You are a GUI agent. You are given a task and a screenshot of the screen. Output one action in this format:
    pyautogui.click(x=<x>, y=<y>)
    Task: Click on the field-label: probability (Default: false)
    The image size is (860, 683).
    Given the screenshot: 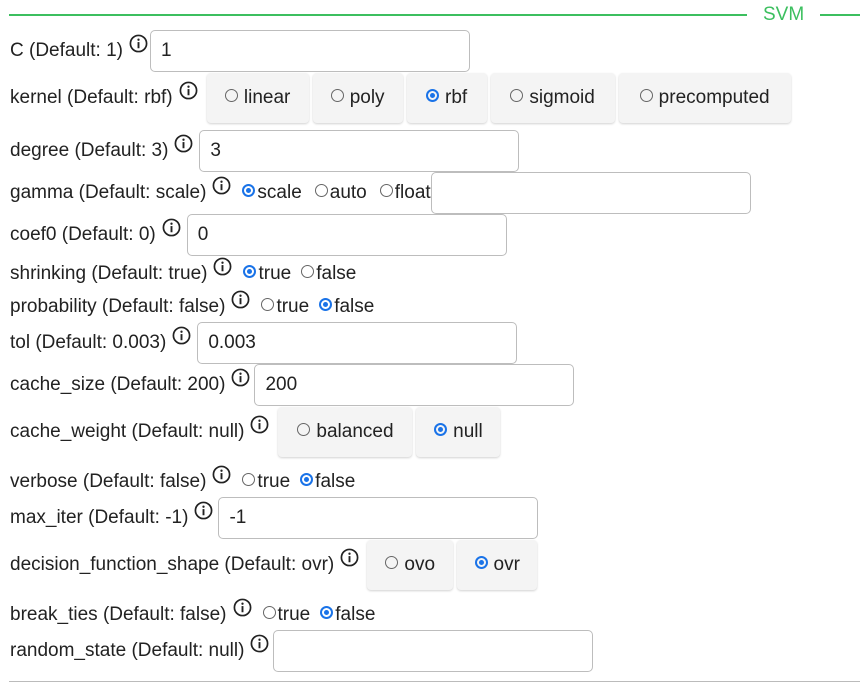 What is the action you would take?
    pyautogui.click(x=118, y=306)
    